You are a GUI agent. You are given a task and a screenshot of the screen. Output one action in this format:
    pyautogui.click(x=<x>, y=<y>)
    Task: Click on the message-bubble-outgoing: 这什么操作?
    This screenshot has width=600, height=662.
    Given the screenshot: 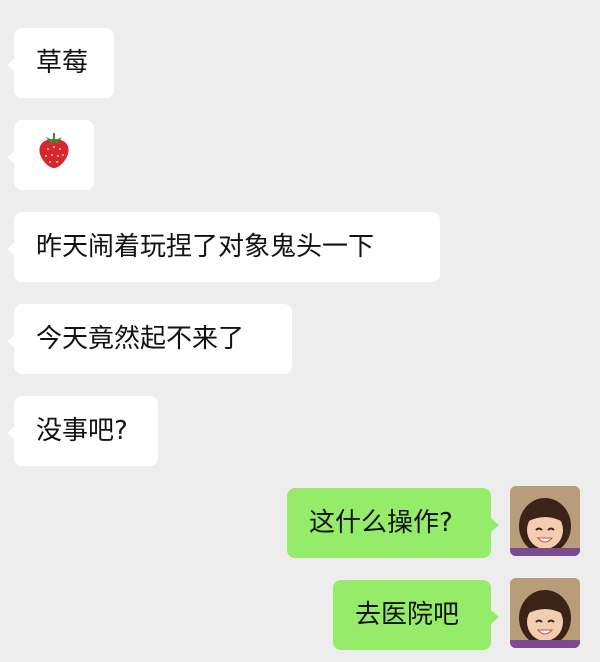 What is the action you would take?
    pyautogui.click(x=393, y=523)
    